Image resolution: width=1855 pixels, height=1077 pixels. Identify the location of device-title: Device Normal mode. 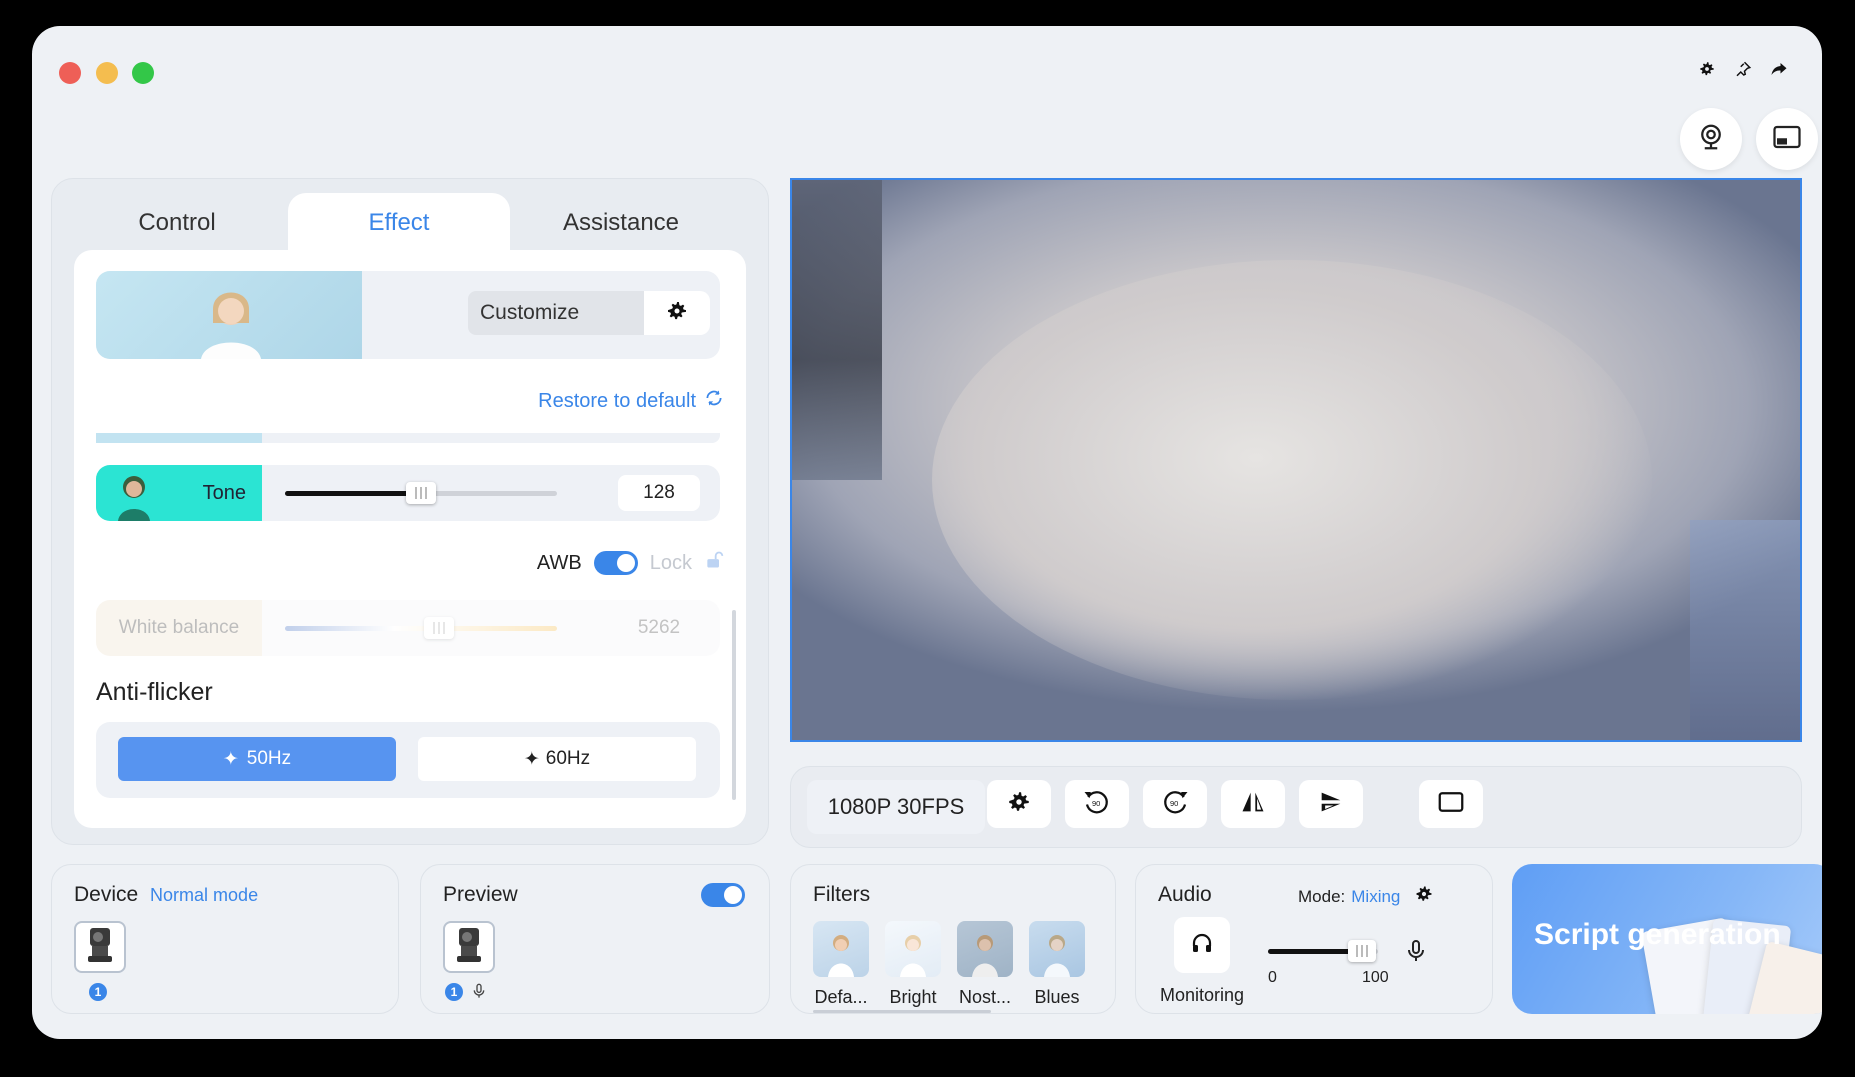
(166, 895).